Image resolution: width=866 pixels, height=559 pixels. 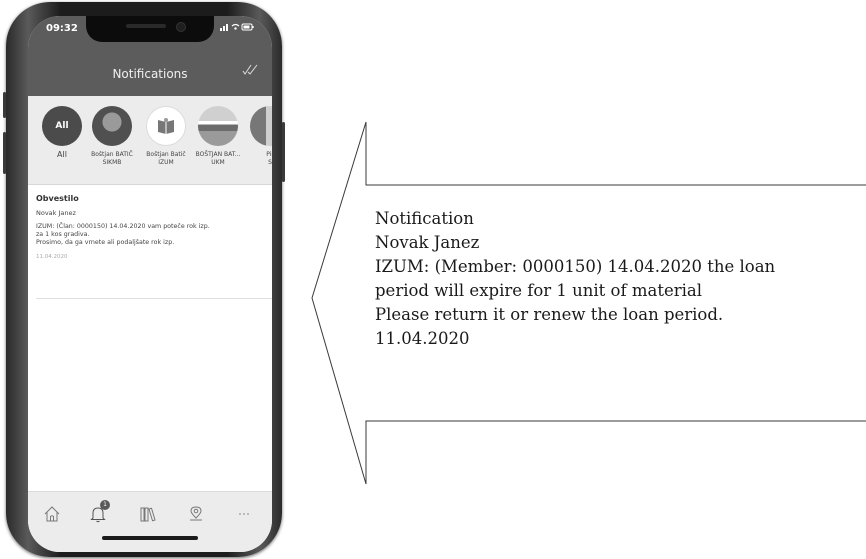 I want to click on filter-sublabel: UKM, so click(x=218, y=162).